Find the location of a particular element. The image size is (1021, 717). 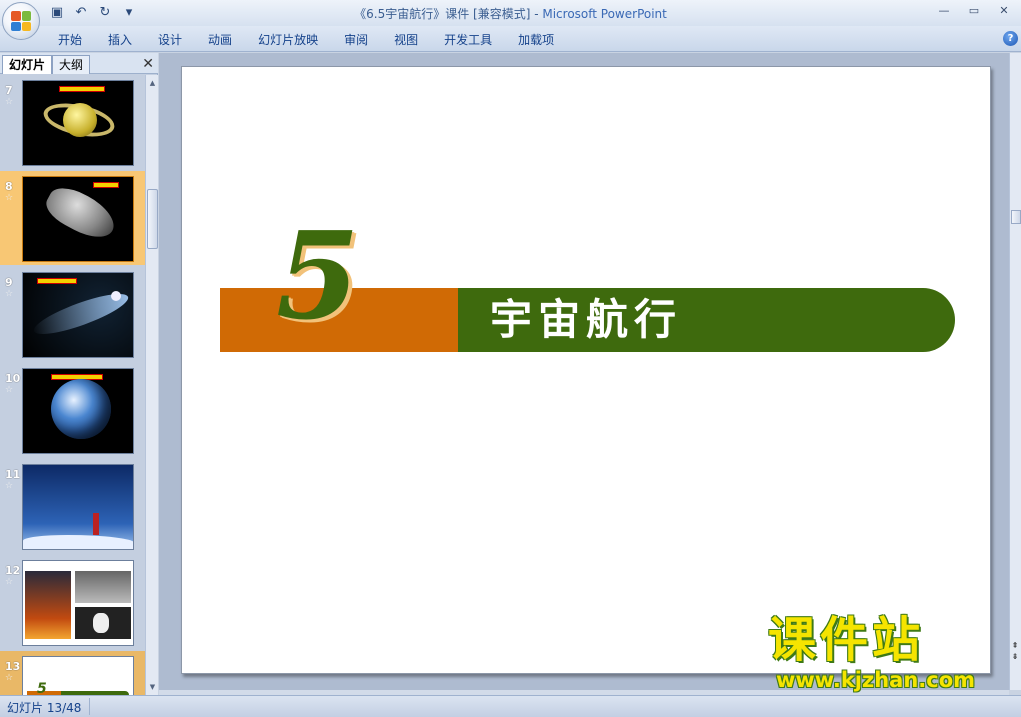

slide-thumbnail: 10 ☆ is located at coordinates (72, 410).